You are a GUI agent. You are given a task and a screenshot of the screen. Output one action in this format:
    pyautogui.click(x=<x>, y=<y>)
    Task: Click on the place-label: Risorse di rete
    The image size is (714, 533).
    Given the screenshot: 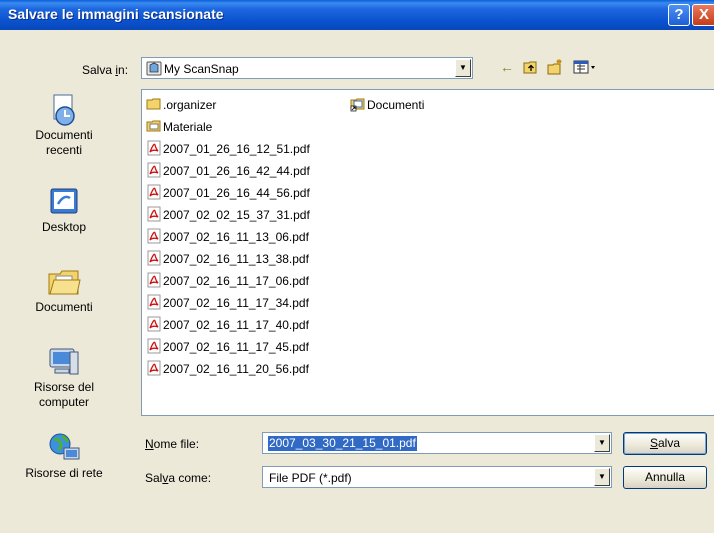 What is the action you would take?
    pyautogui.click(x=64, y=473)
    